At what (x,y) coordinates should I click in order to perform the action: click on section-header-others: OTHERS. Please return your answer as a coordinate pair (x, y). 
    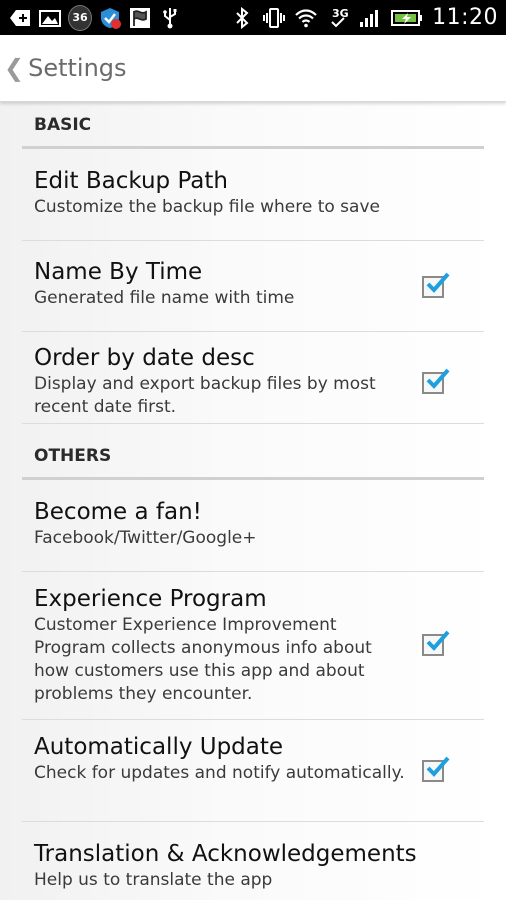
    Looking at the image, I should click on (253, 463).